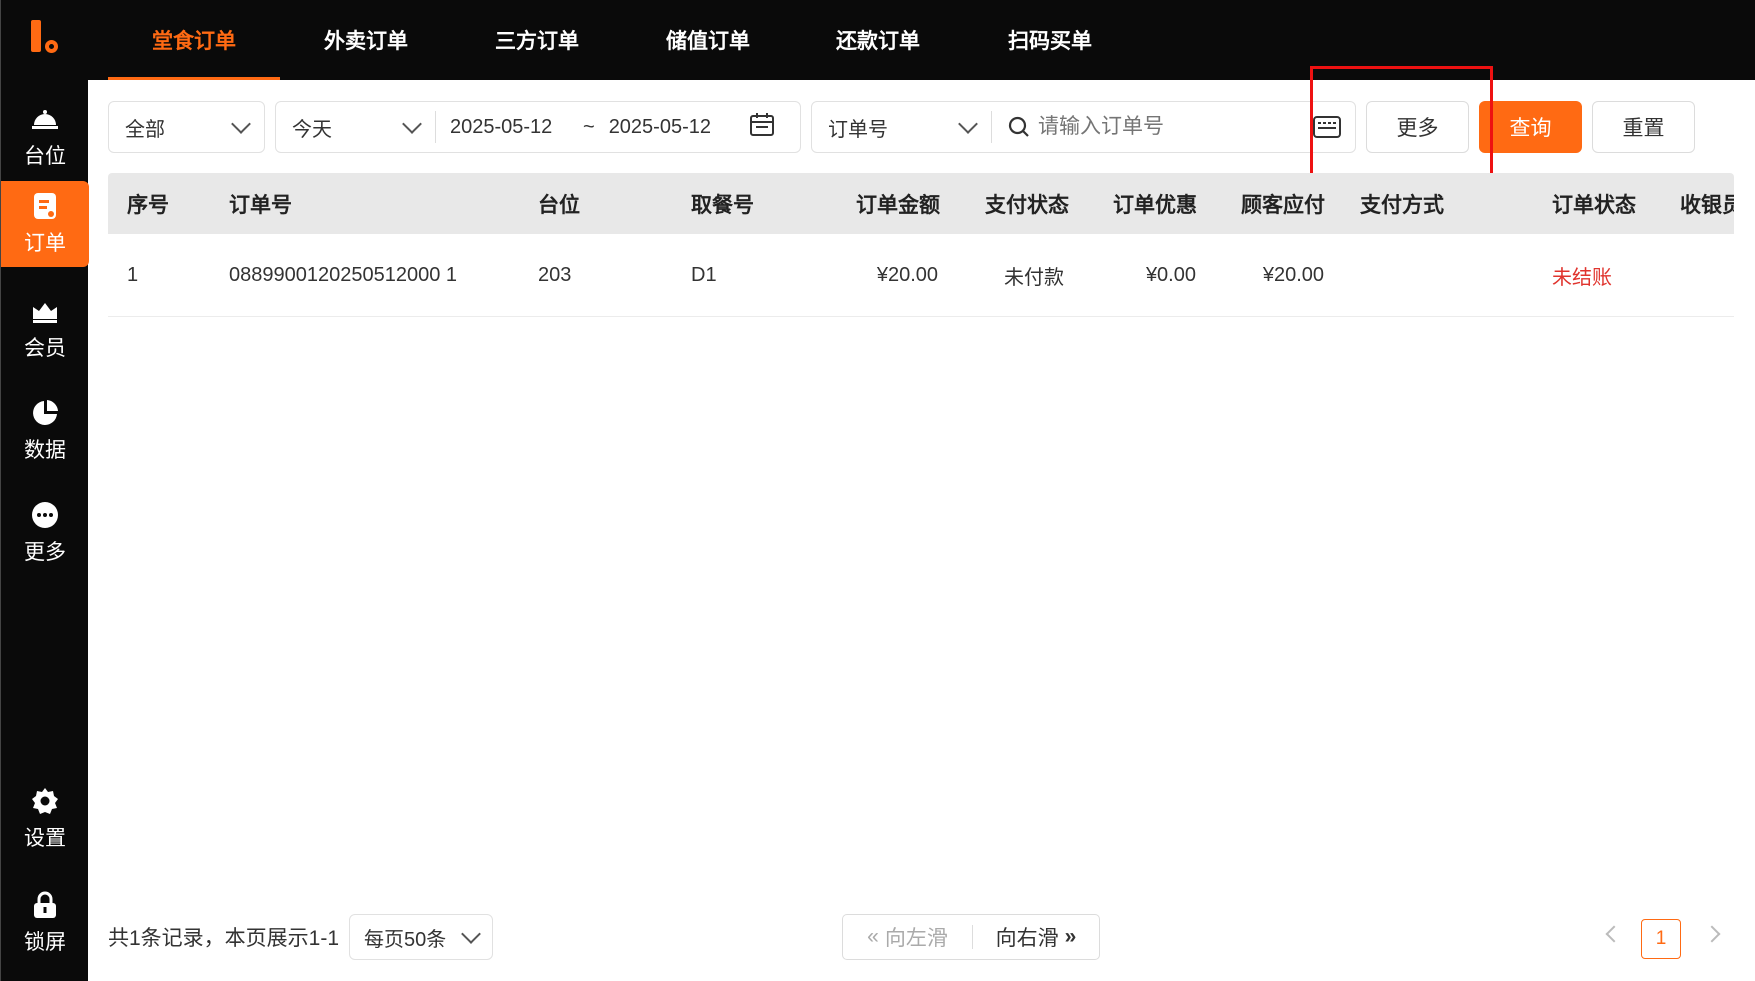 The height and width of the screenshot is (981, 1755). I want to click on tab-dine-in-orders: 堂食订单, so click(194, 40).